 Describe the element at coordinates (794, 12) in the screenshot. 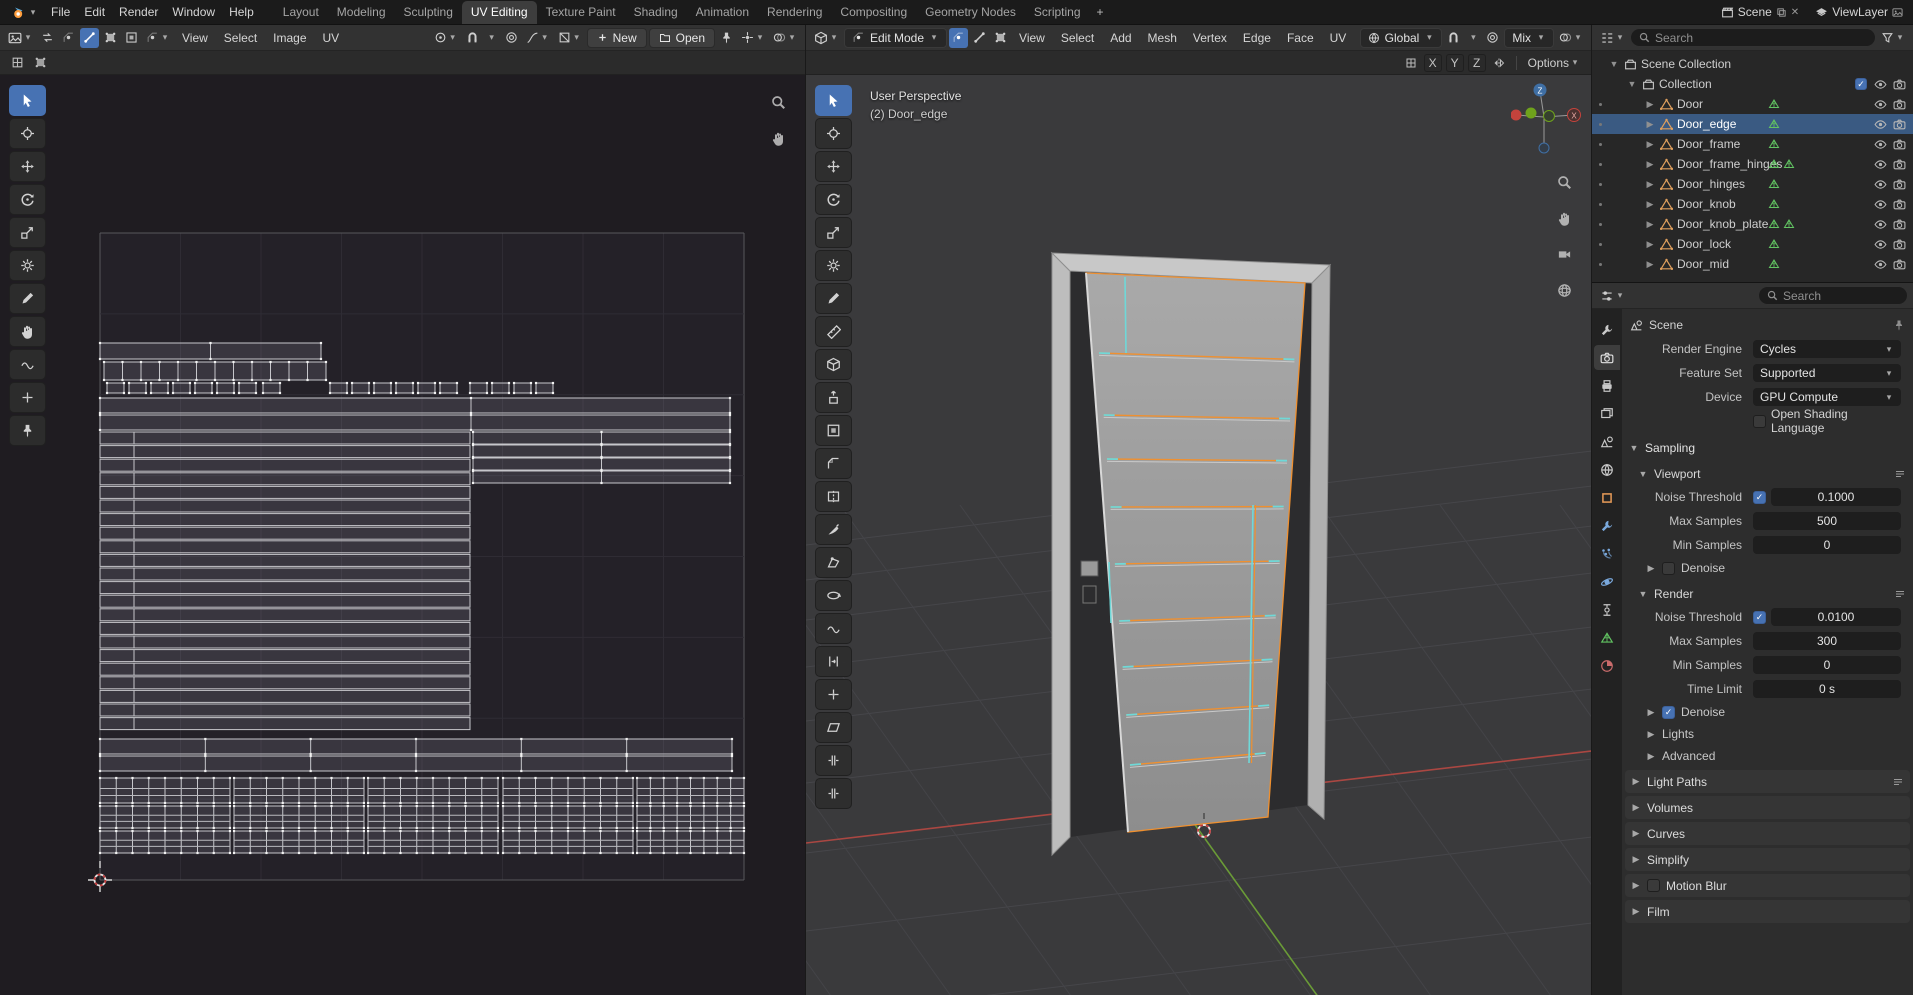

I see `workspace-tab-rendering: Rendering` at that location.